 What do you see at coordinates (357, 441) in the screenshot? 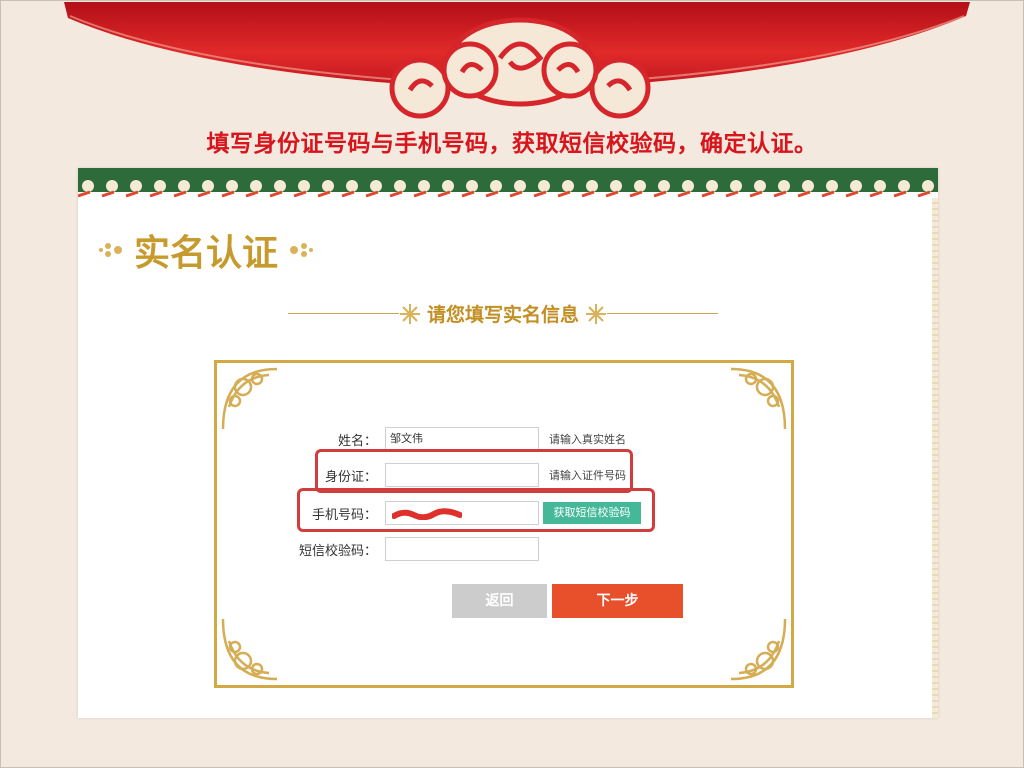
I see `name-label: 姓名：` at bounding box center [357, 441].